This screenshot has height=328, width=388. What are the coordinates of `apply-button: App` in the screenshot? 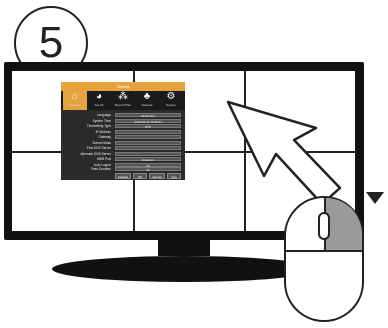 It's located at (174, 176).